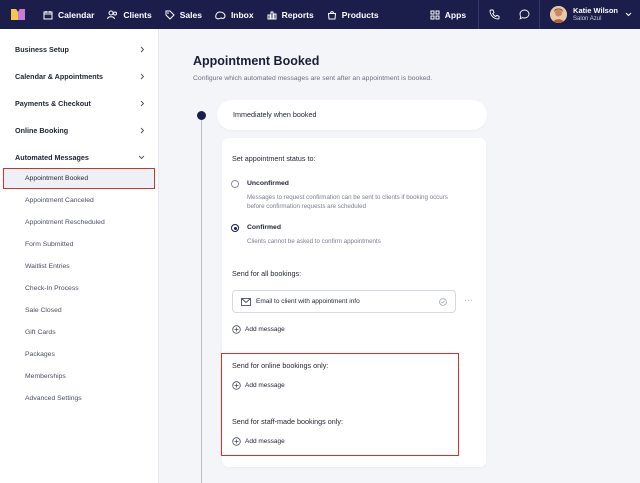 The image size is (640, 483). What do you see at coordinates (80, 130) in the screenshot?
I see `sidebar-section-online-booking: Online Booking` at bounding box center [80, 130].